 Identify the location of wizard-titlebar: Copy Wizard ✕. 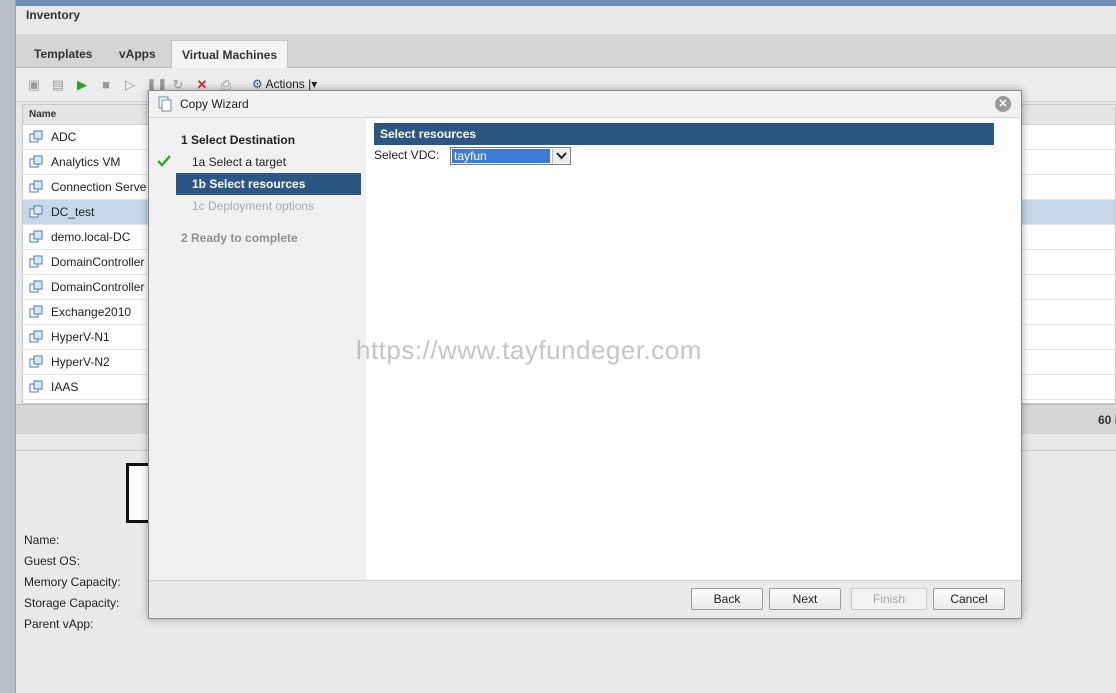
(585, 104).